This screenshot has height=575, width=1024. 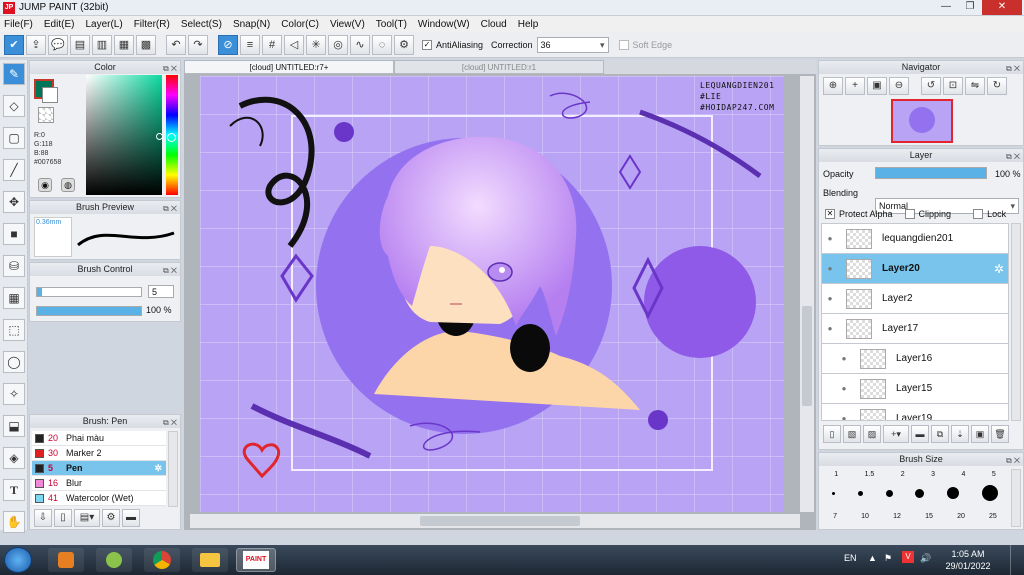 What do you see at coordinates (228, 44) in the screenshot?
I see `snap-off-icon: ⊘` at bounding box center [228, 44].